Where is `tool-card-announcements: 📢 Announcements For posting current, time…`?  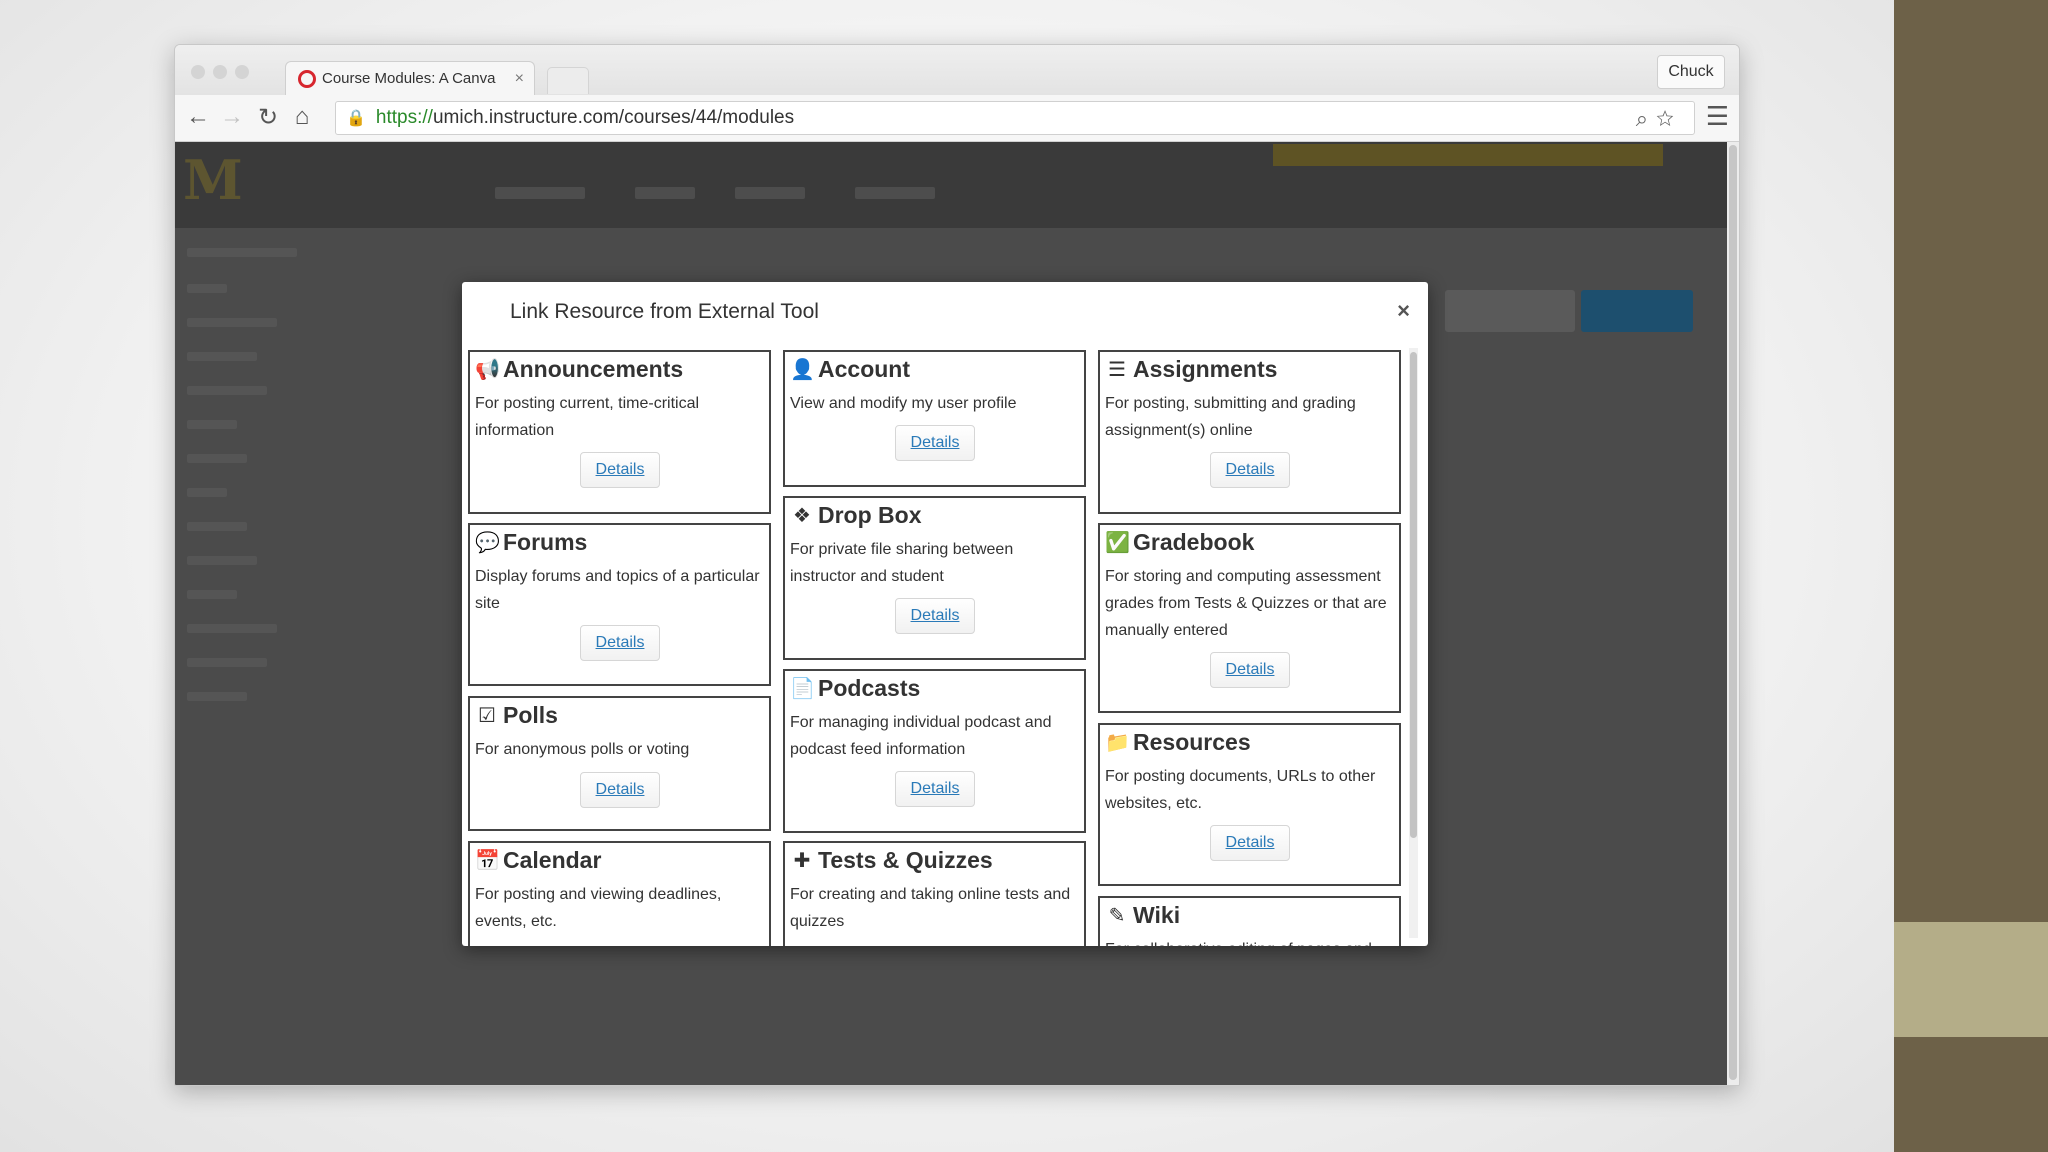 tool-card-announcements: 📢 Announcements For posting current, time… is located at coordinates (619, 432).